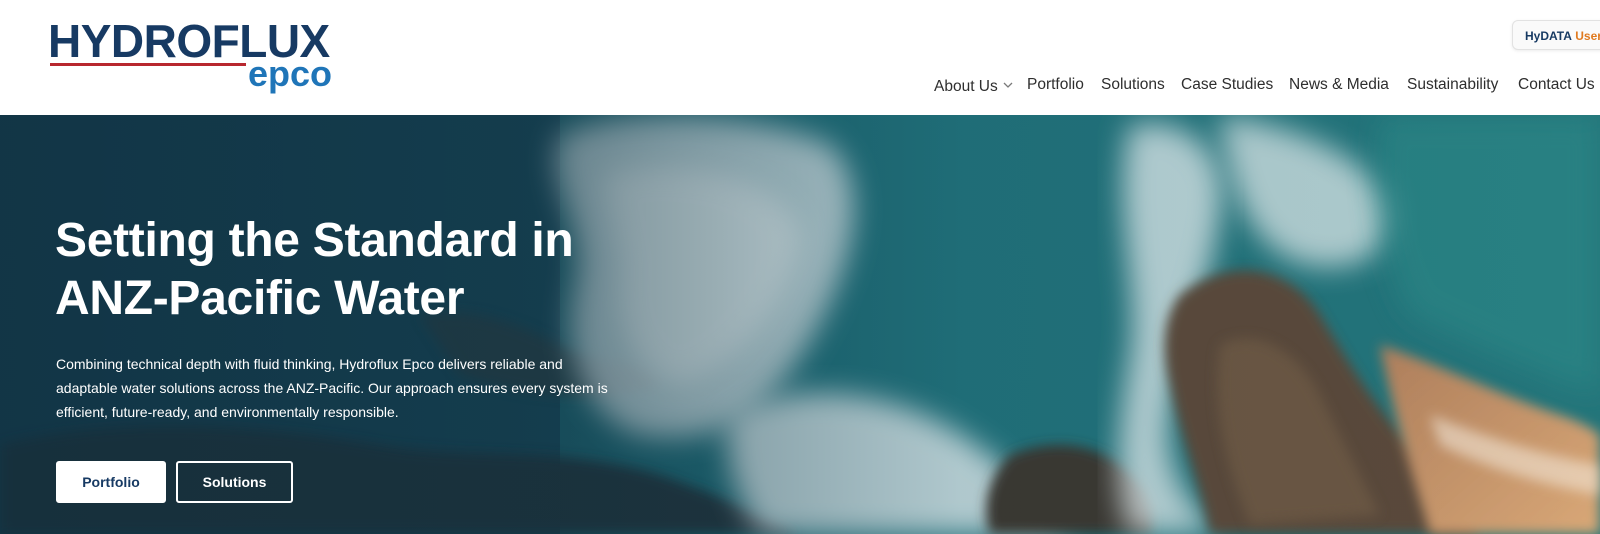 The width and height of the screenshot is (1600, 534). I want to click on chevron-down-icon, so click(1008, 85).